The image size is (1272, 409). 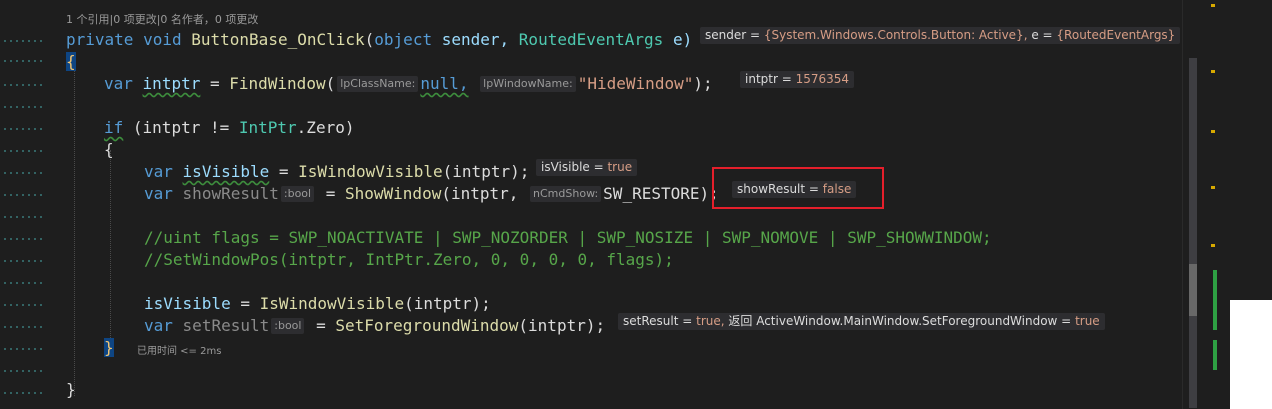 I want to click on inlay-hint-lpwindowname: lpWindowName:, so click(x=528, y=84).